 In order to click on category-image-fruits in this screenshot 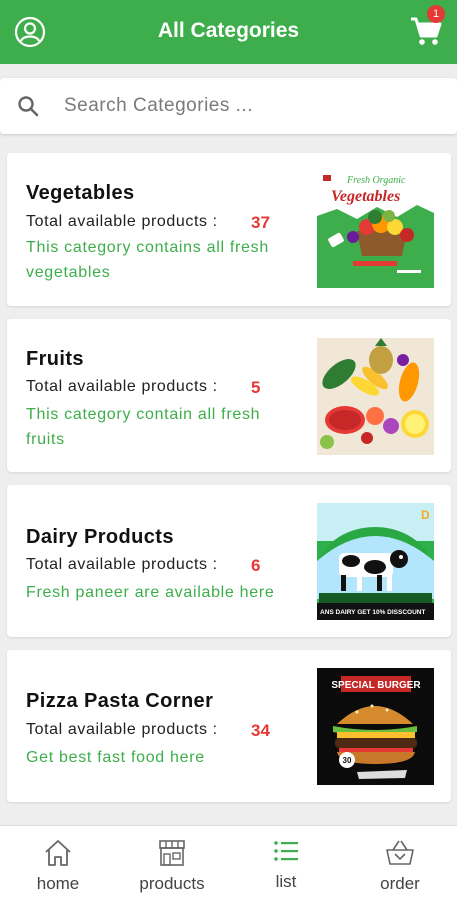, I will do `click(375, 396)`.